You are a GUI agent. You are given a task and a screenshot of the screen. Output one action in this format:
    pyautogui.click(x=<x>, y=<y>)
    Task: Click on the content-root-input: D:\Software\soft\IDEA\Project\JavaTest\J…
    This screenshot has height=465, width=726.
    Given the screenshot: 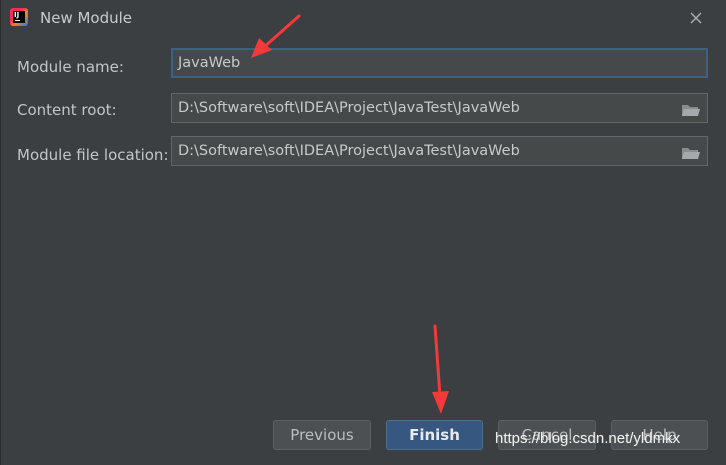 What is the action you would take?
    pyautogui.click(x=439, y=108)
    